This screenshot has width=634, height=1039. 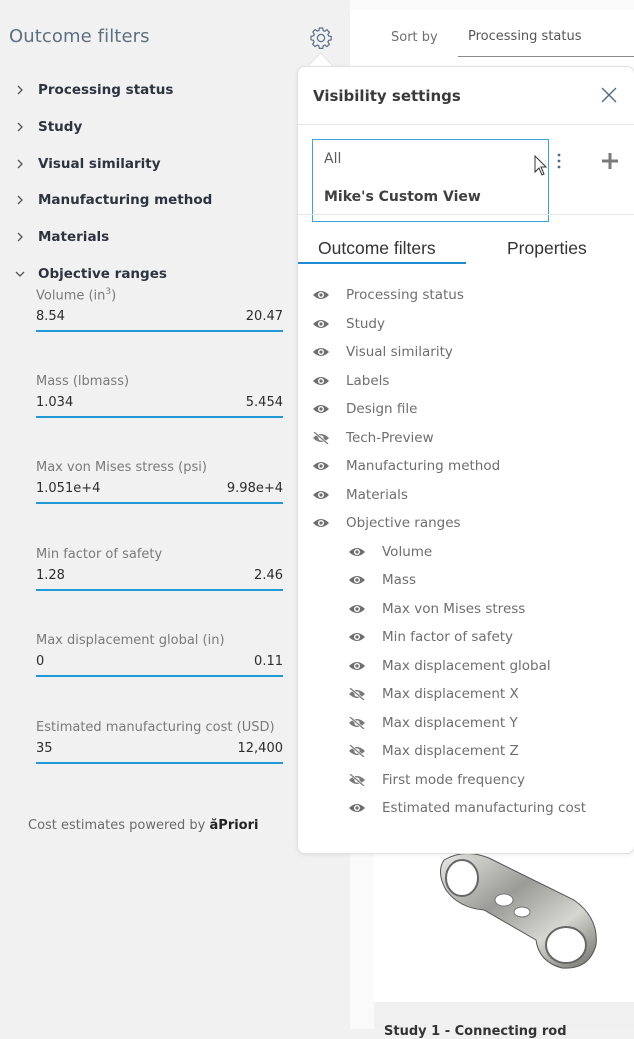 What do you see at coordinates (155, 727) in the screenshot?
I see `range-label: Estimated manufacturing cost (USD)` at bounding box center [155, 727].